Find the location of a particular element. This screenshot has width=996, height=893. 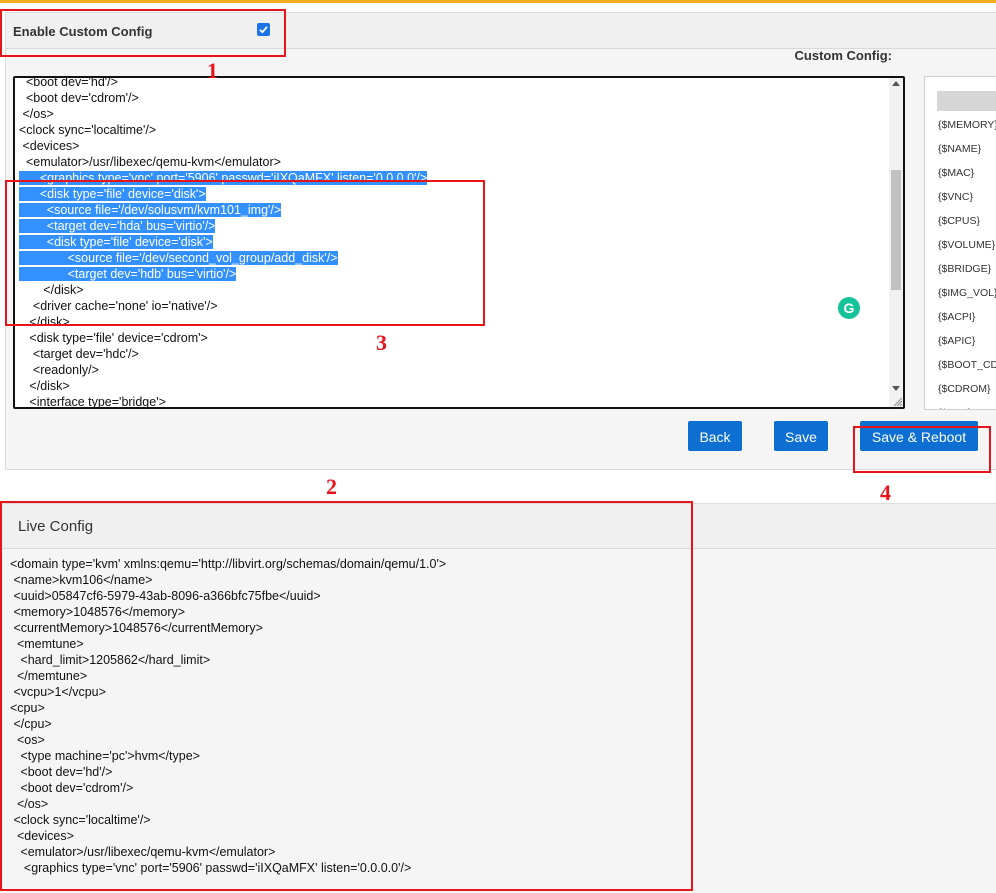

editor-line: <devices> is located at coordinates (49, 146).